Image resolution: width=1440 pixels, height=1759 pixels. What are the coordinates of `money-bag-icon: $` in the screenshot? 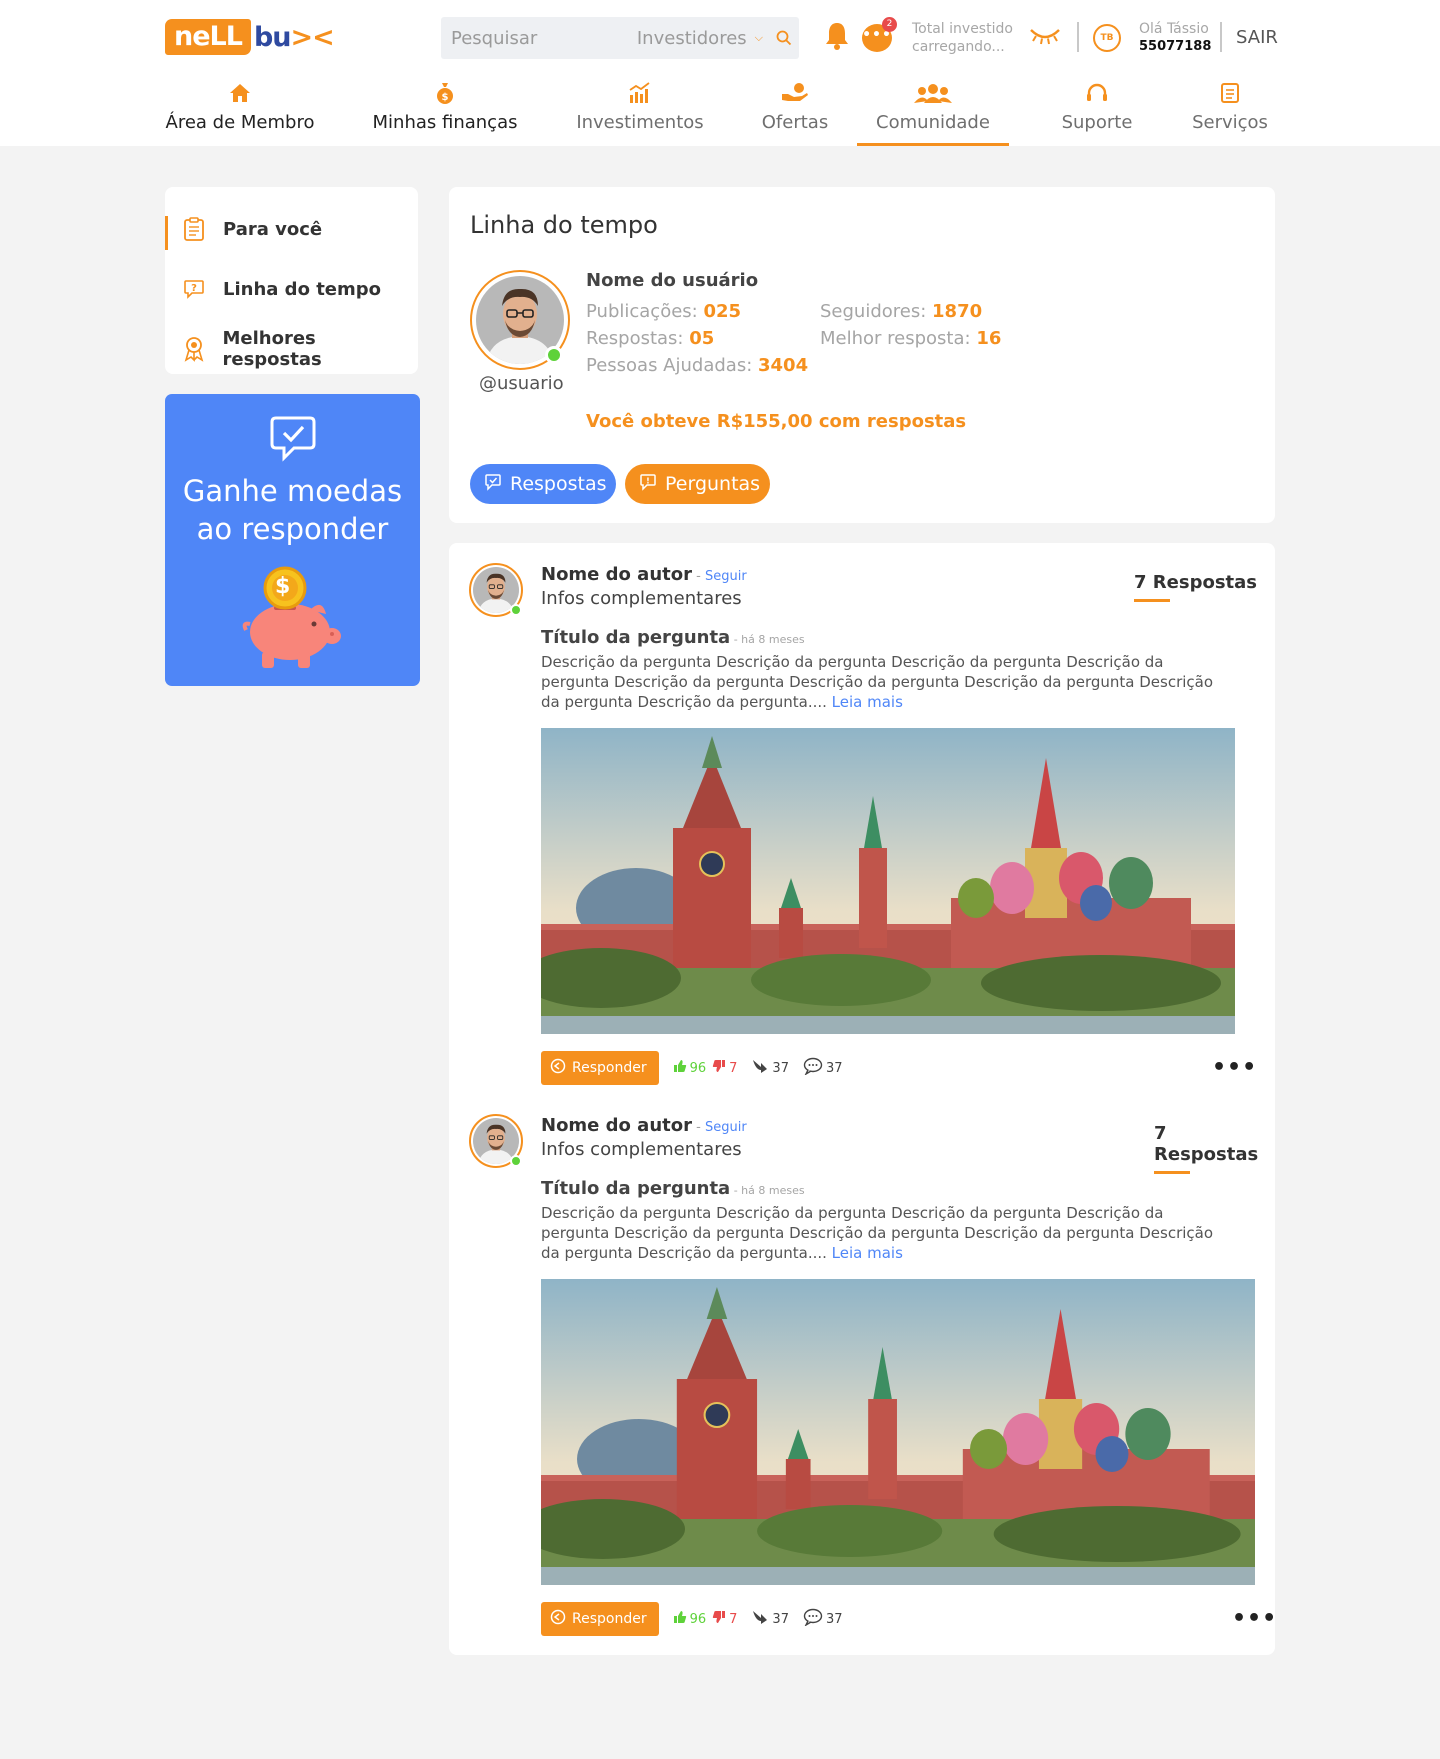 It's located at (445, 93).